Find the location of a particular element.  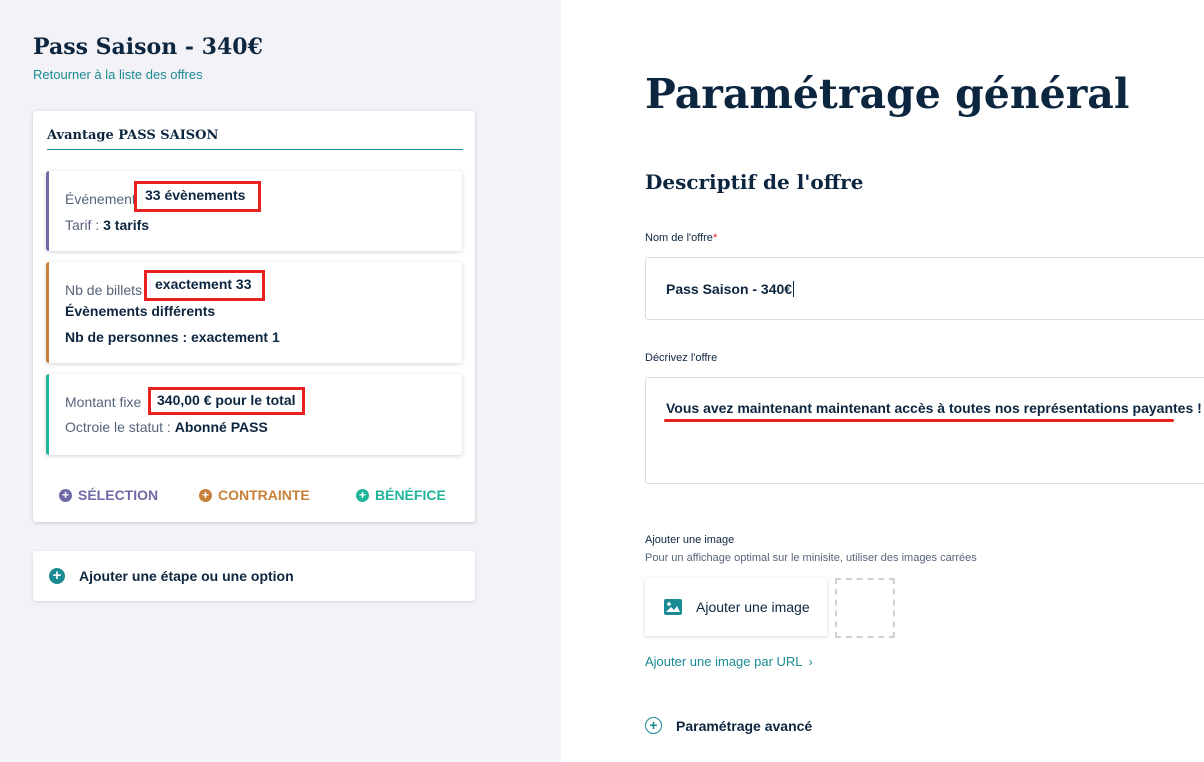

selection-rule: Événement 33 évènements Tarif : 3 tarifs is located at coordinates (254, 211).